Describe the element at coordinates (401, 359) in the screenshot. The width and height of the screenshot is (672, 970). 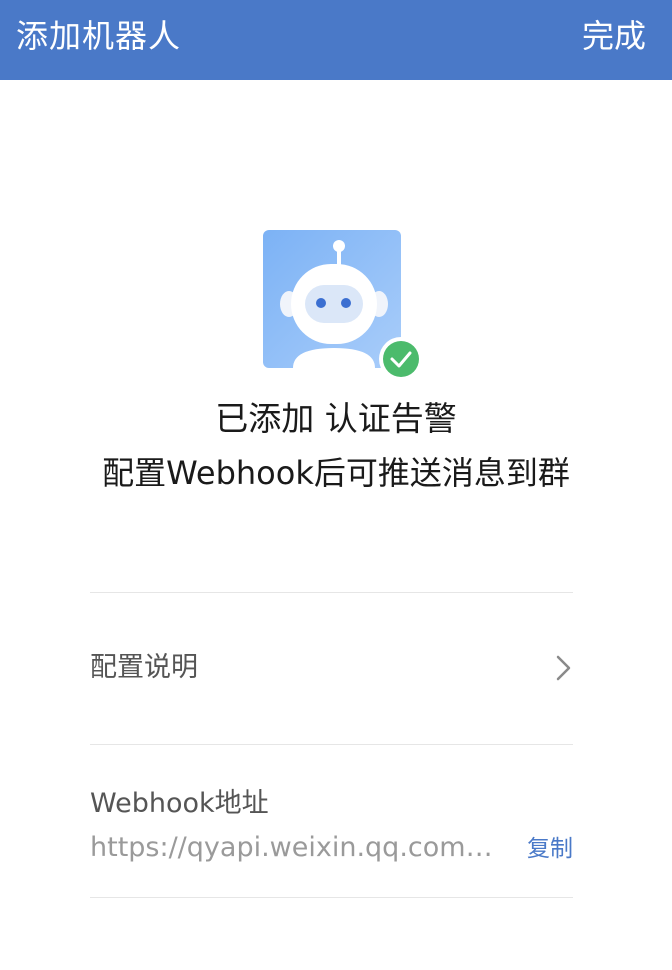
I see `check-circle-icon` at that location.